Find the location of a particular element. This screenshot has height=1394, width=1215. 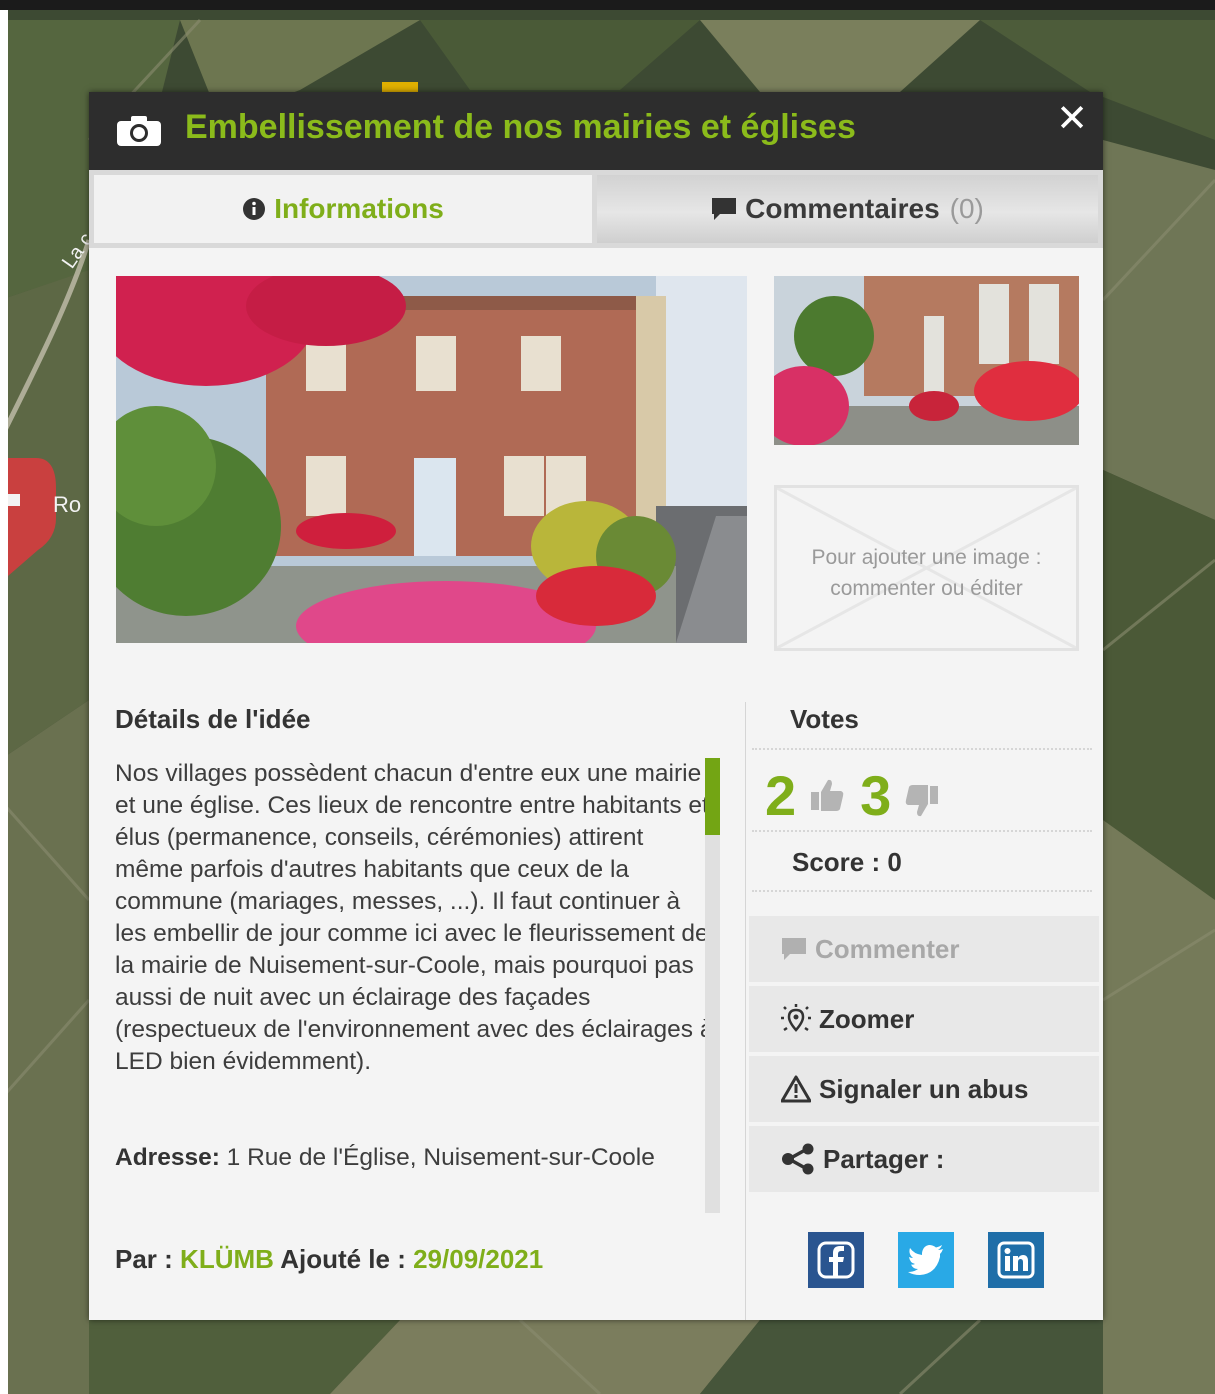

score: Score : 0 is located at coordinates (847, 862).